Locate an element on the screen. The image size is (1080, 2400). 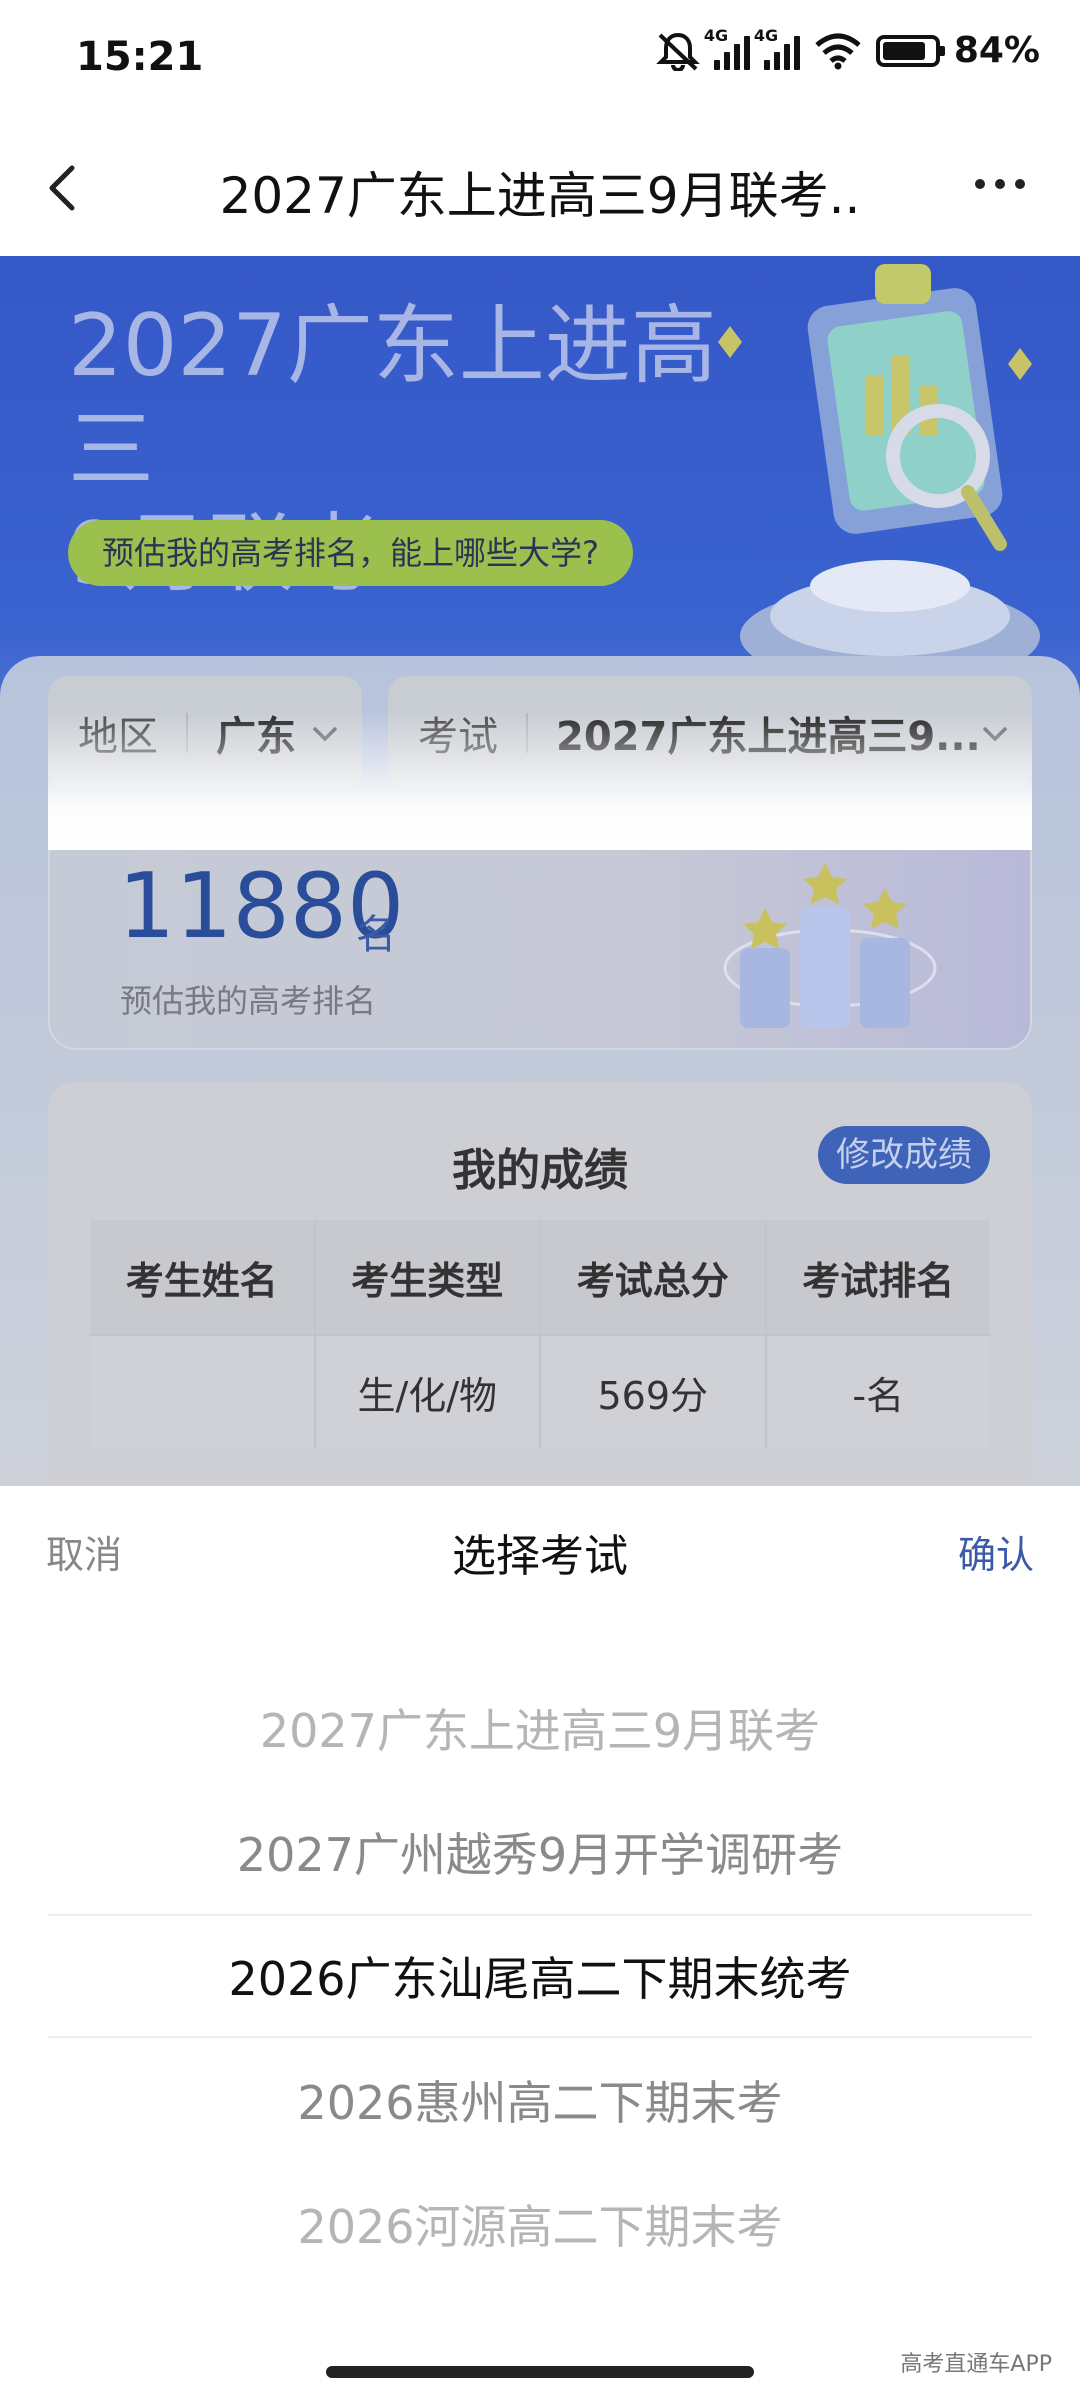
hero-title-line1: 2027广东上进高三 is located at coordinates (392, 398).